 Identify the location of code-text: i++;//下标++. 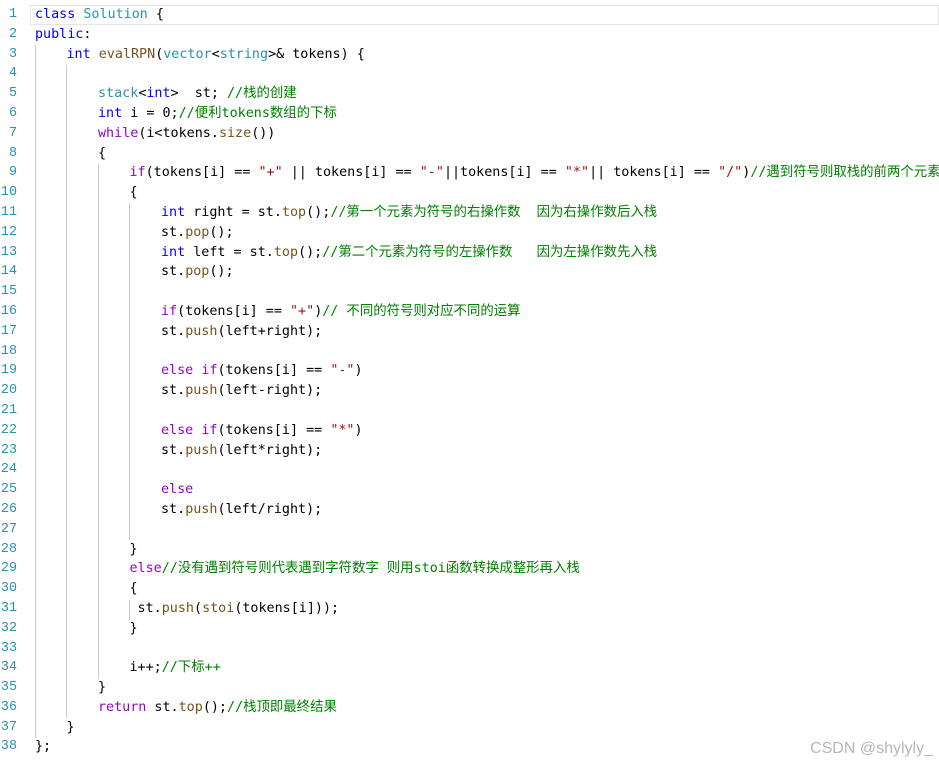
(175, 668).